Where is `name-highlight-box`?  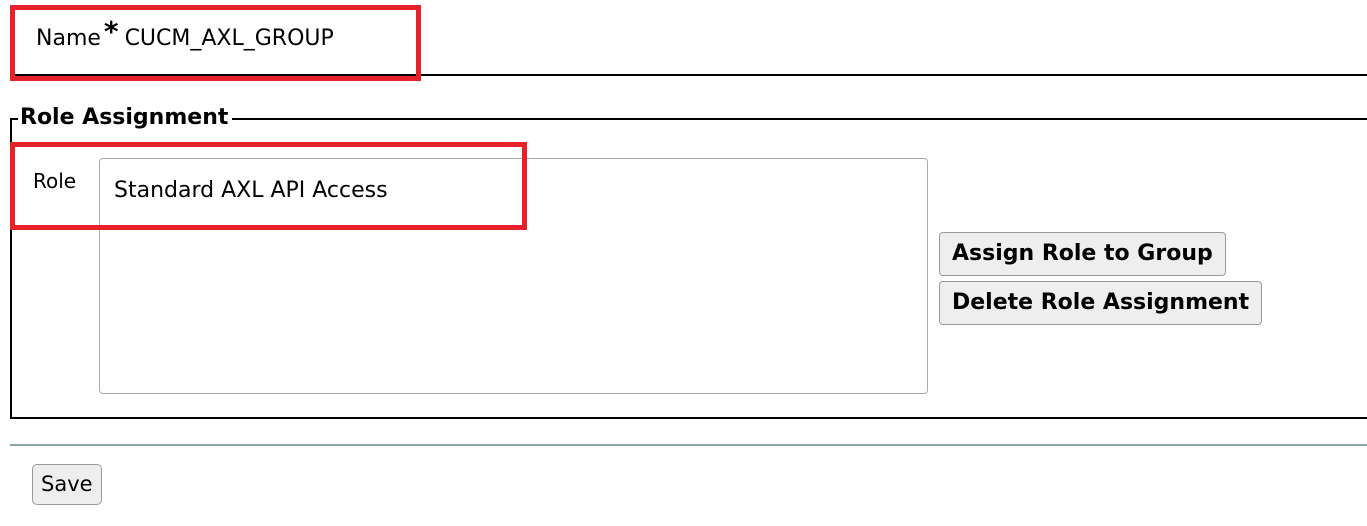 name-highlight-box is located at coordinates (215, 43).